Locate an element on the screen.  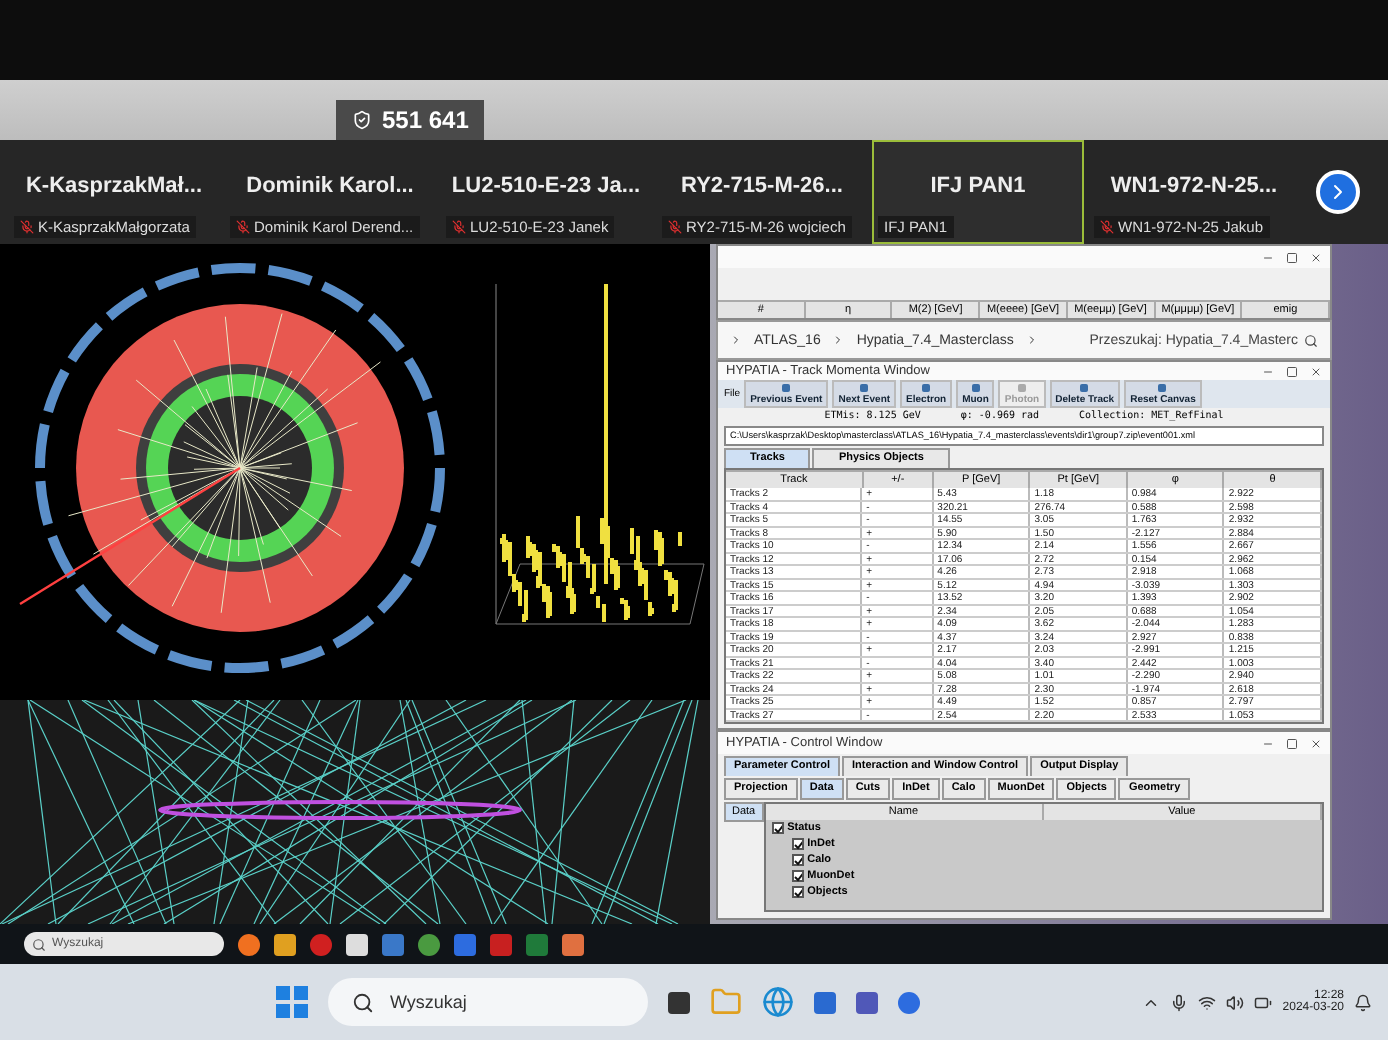
mic-icon is located at coordinates (1179, 1002).